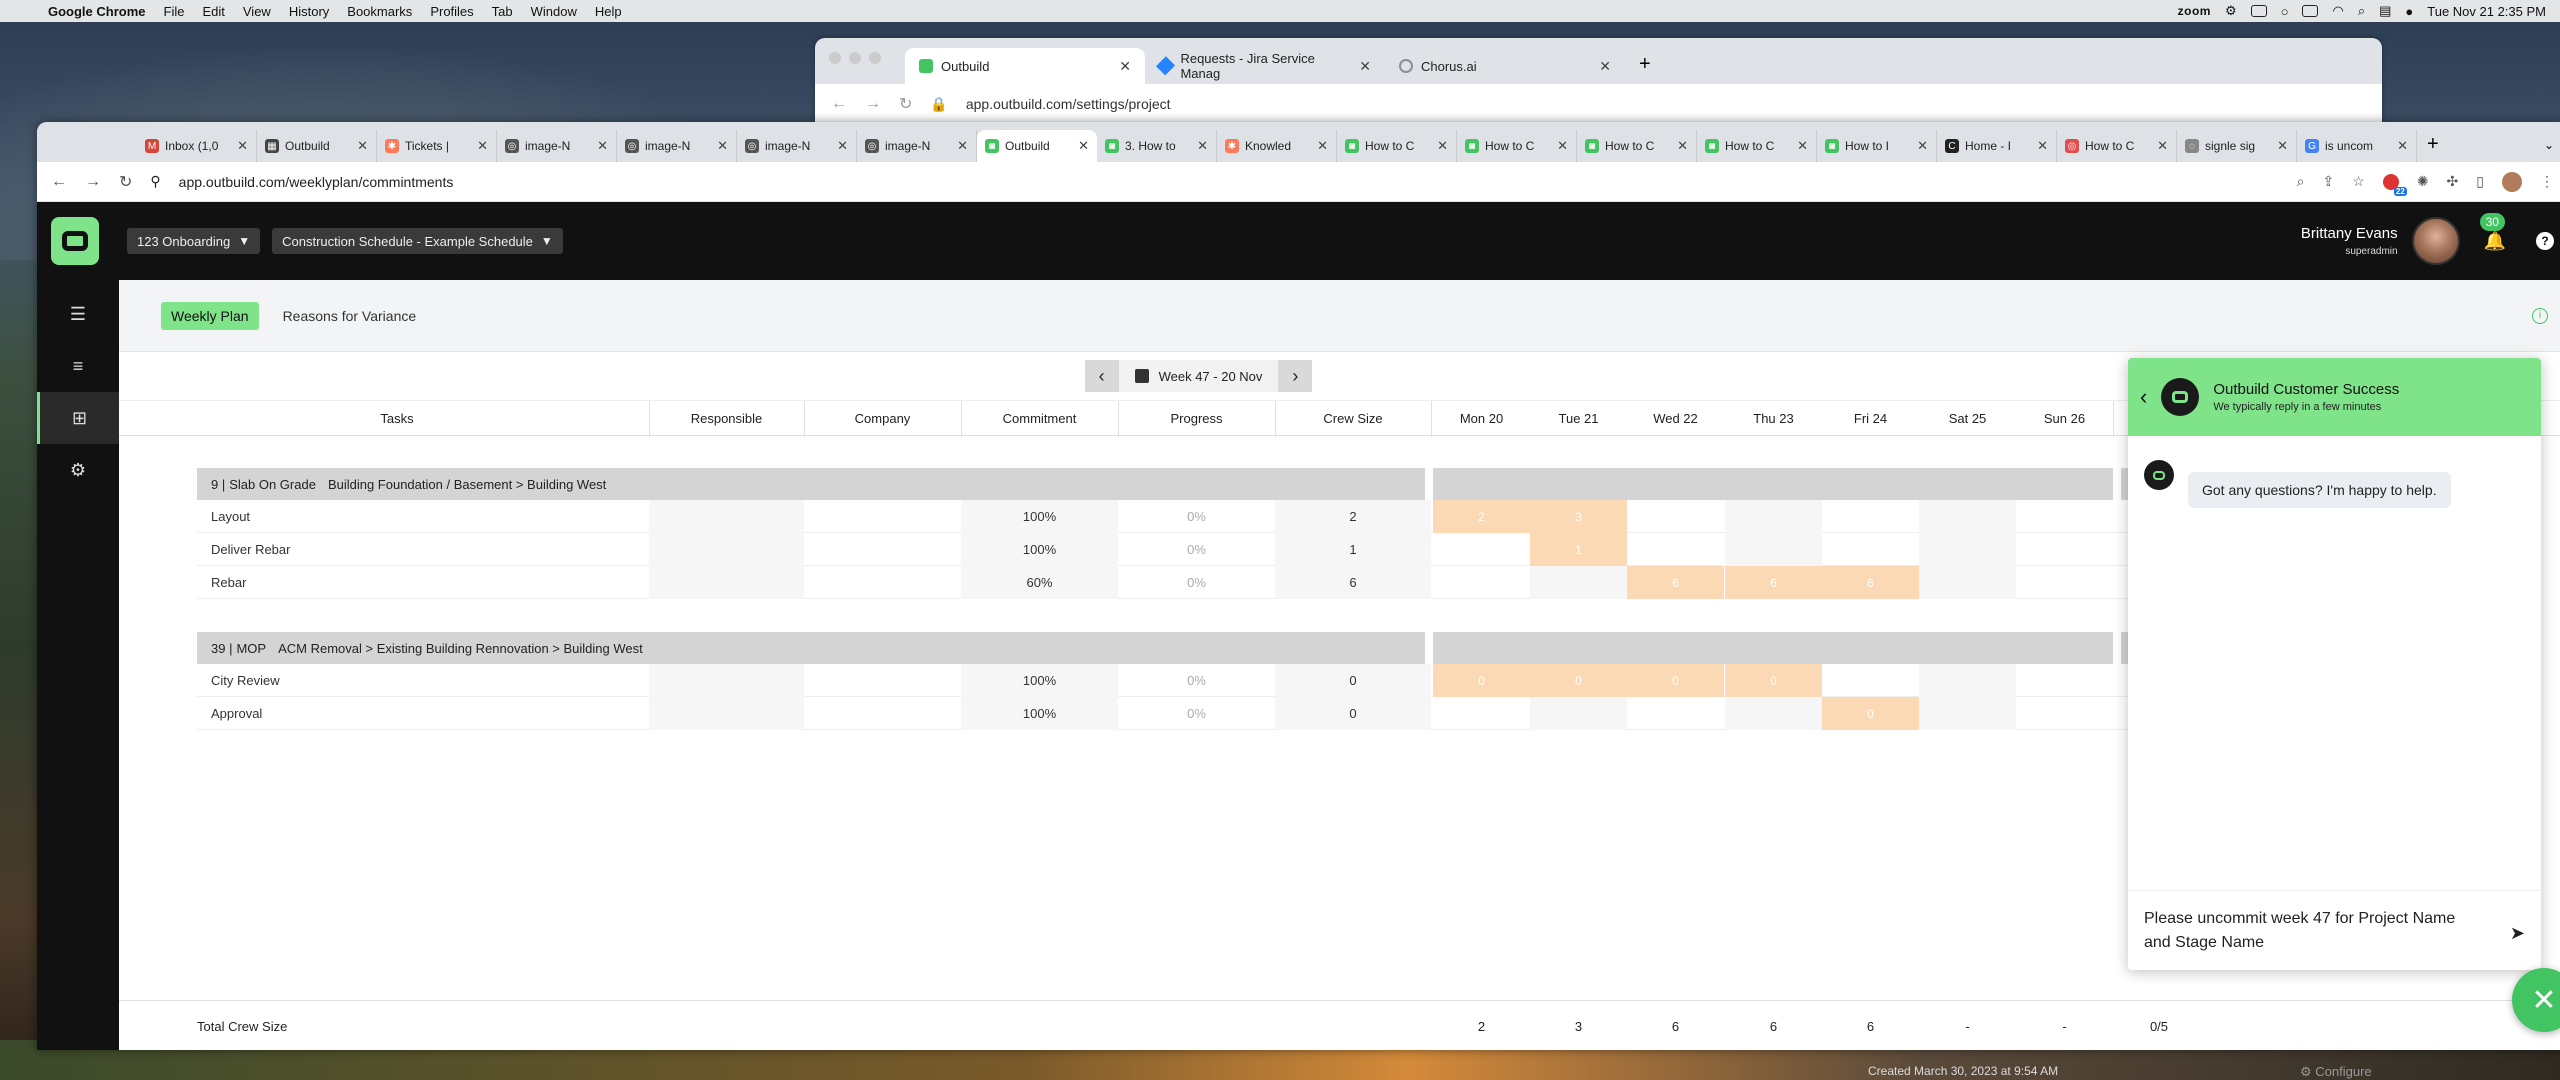 Image resolution: width=2560 pixels, height=1080 pixels. Describe the element at coordinates (379, 11) in the screenshot. I see `menu-bookmarks: Bookmarks` at that location.